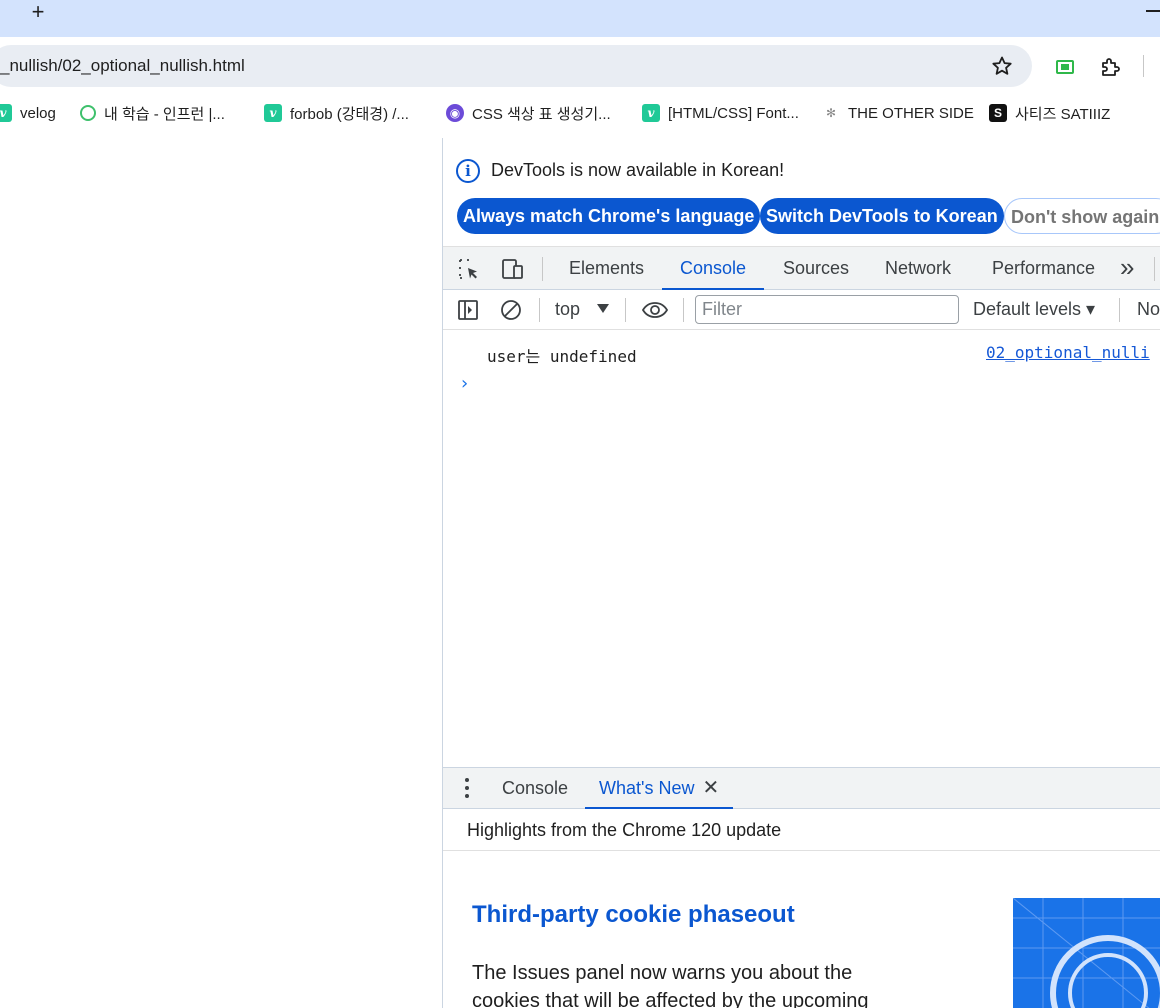  I want to click on url-text: _nullish/02_optional_nullish.html, so click(122, 66).